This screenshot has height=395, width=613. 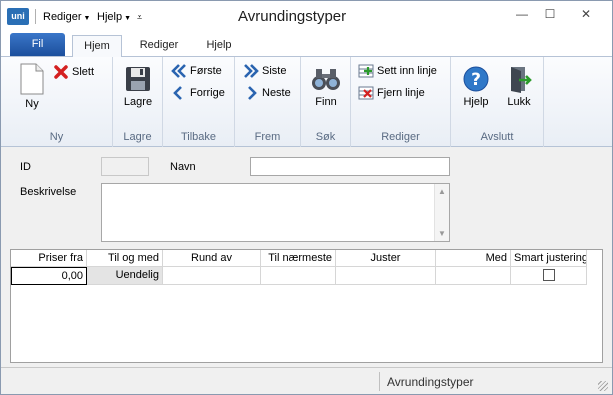 What do you see at coordinates (57, 102) in the screenshot?
I see `ribbon-group-ny: Ny Slett Ny` at bounding box center [57, 102].